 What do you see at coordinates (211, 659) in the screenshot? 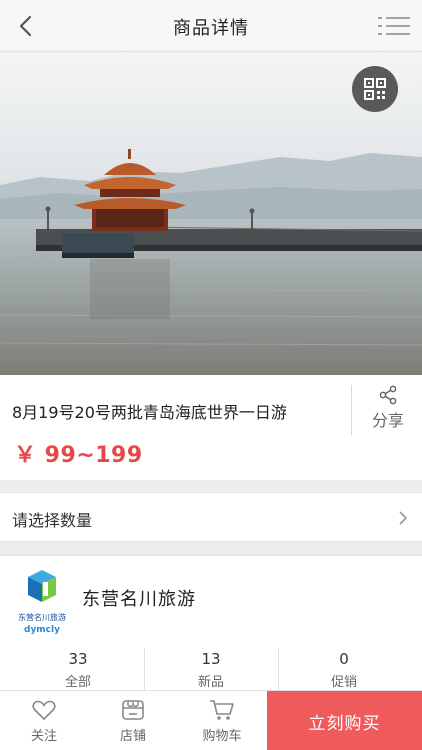
I see `stat-new-count: 13` at bounding box center [211, 659].